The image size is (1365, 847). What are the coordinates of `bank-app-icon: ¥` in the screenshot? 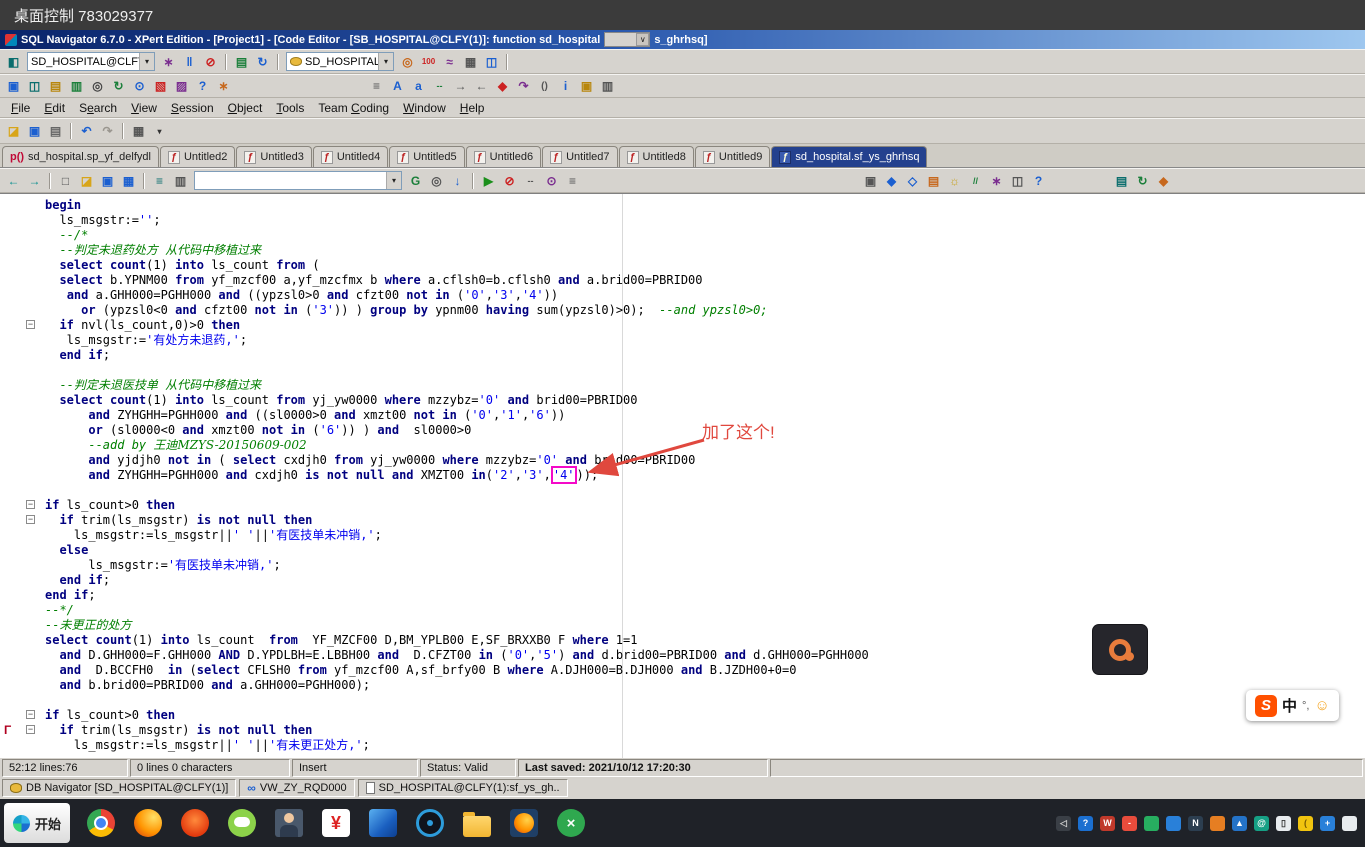 It's located at (336, 823).